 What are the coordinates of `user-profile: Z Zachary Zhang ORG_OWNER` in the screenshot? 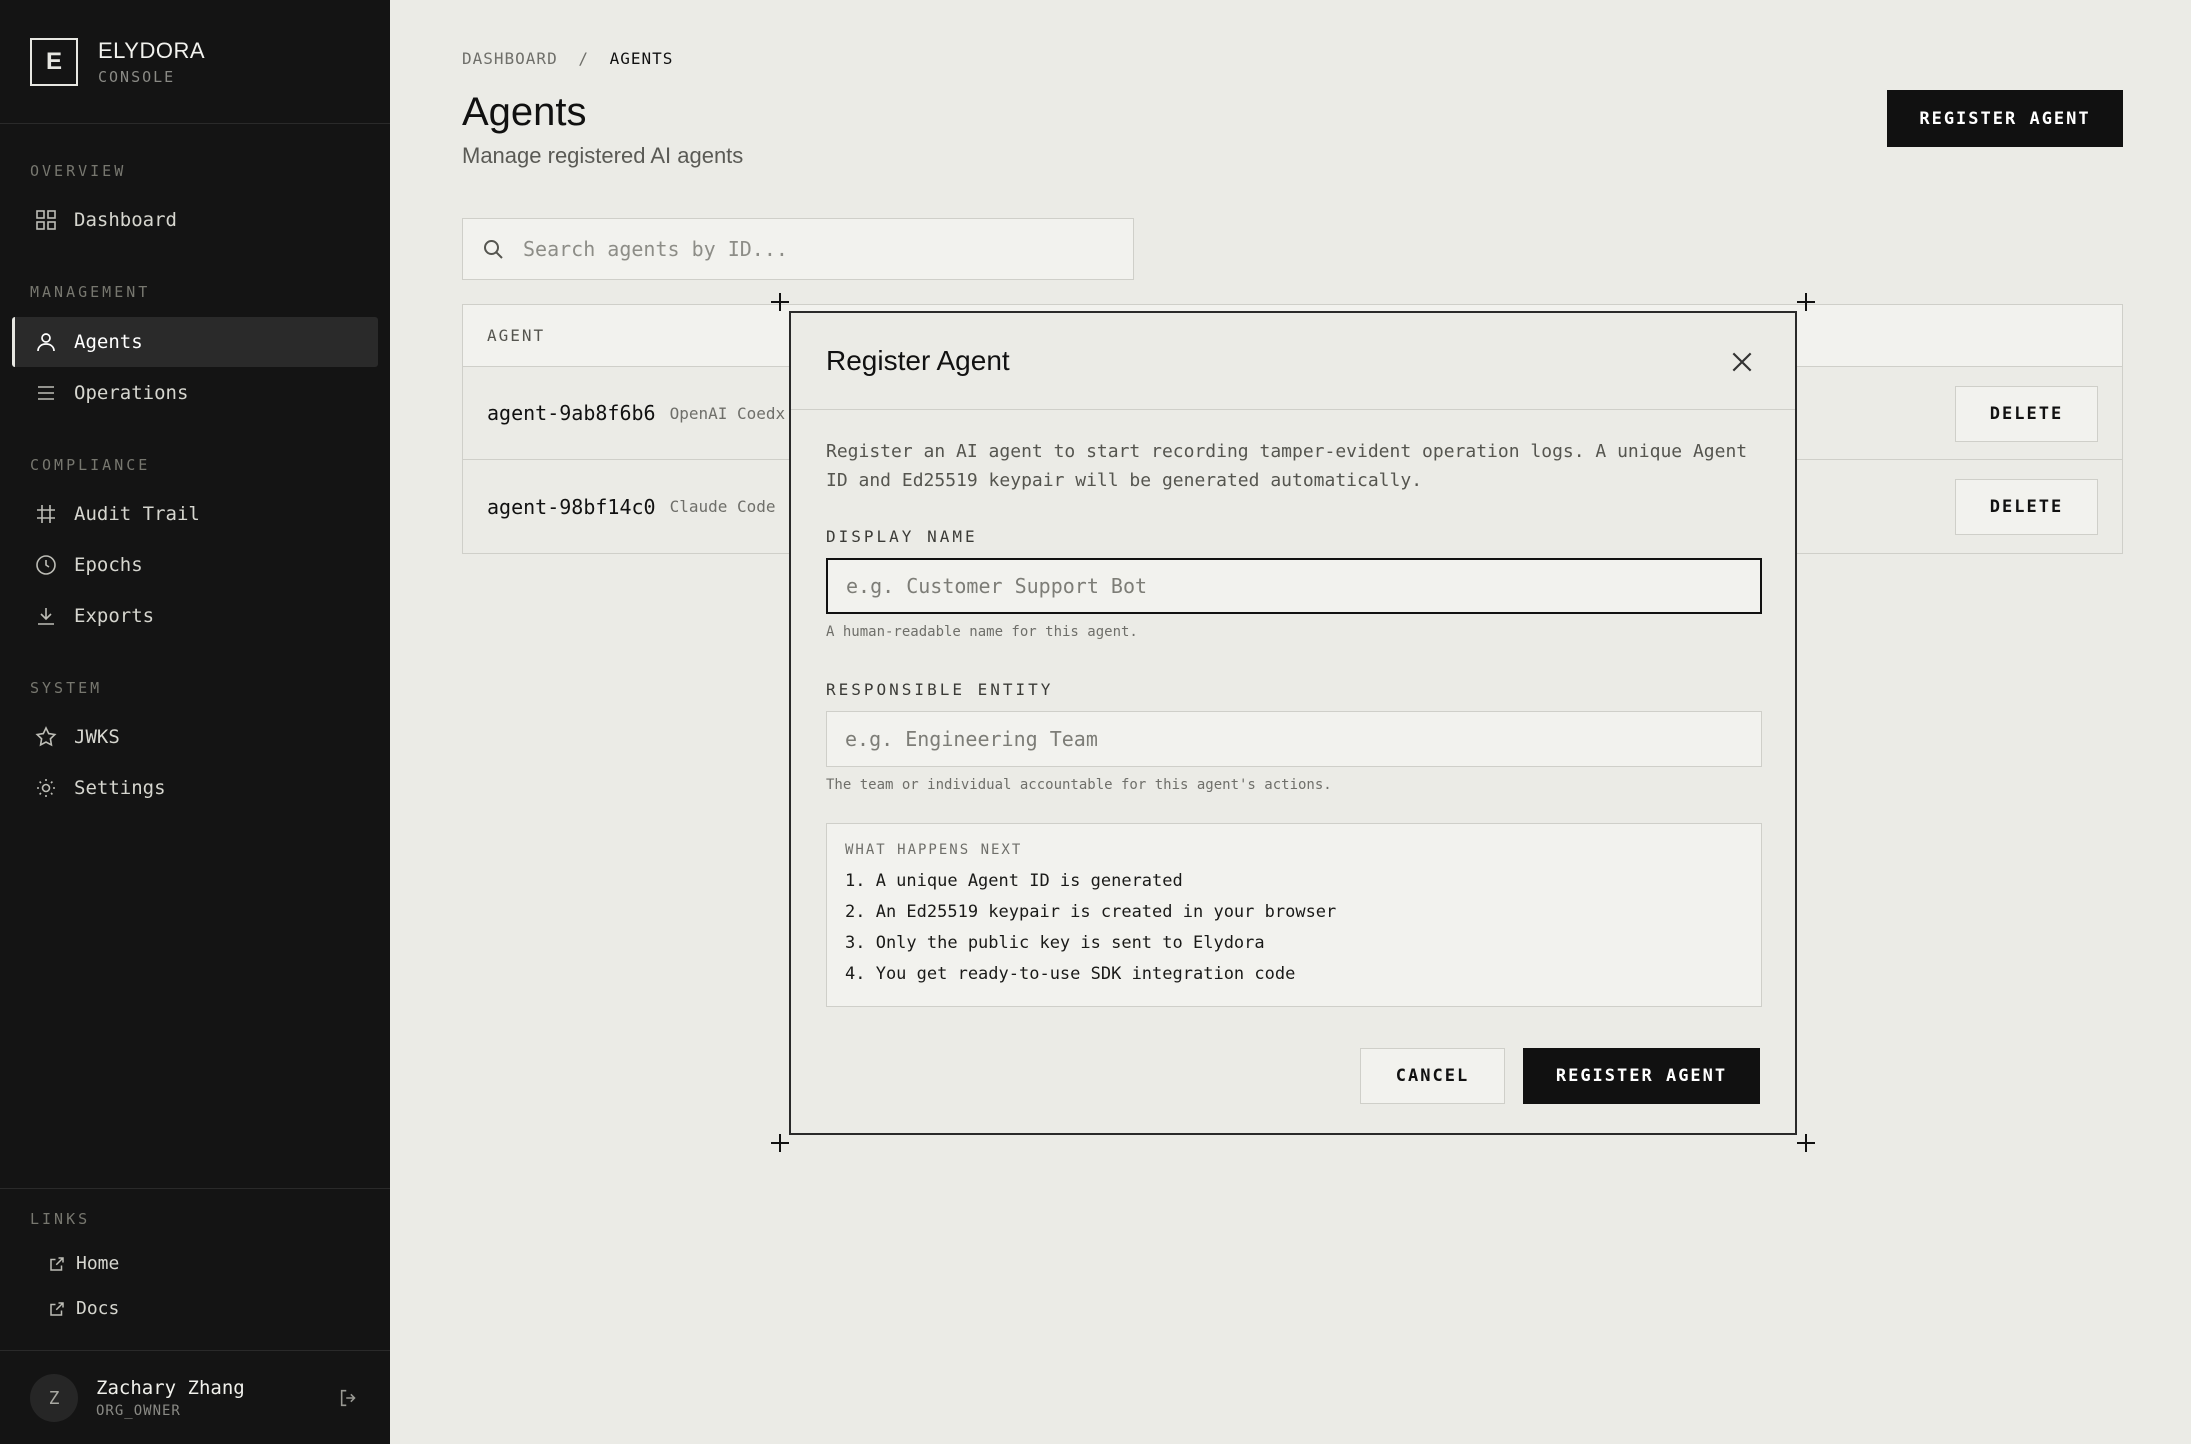 It's located at (195, 1398).